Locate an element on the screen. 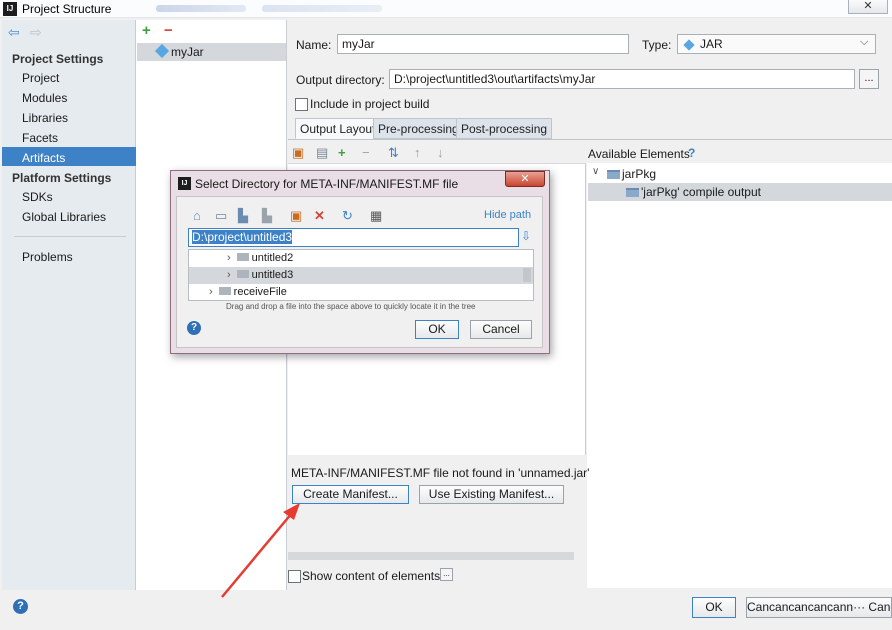 This screenshot has height=630, width=892. sidebar-divider is located at coordinates (70, 236).